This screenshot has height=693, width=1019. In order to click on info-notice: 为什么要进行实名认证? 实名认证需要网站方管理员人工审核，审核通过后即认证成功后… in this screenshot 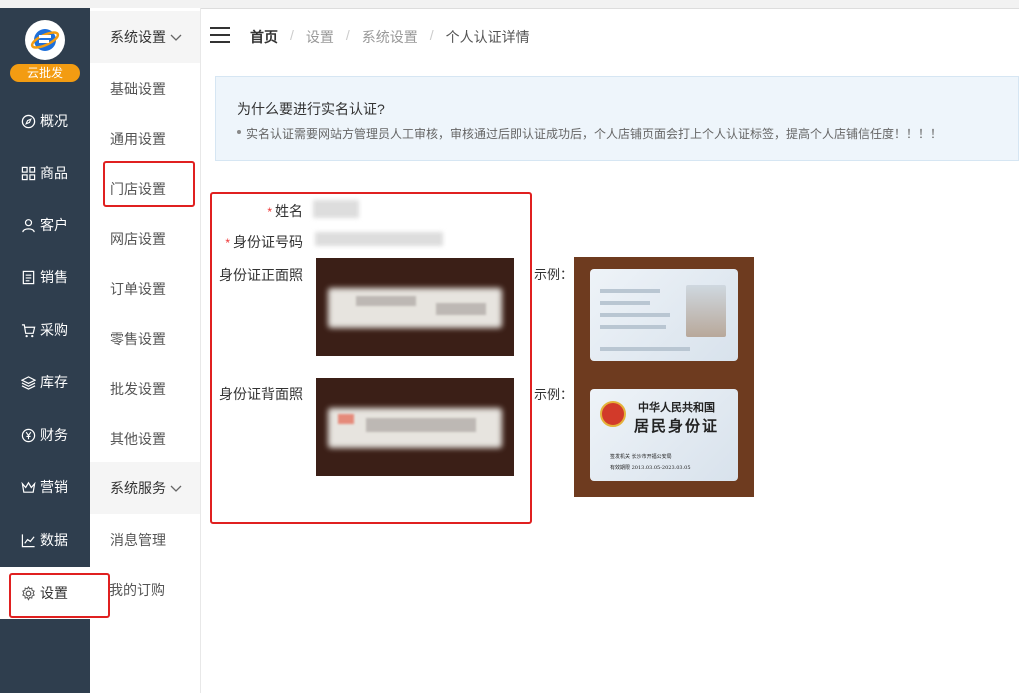, I will do `click(617, 118)`.